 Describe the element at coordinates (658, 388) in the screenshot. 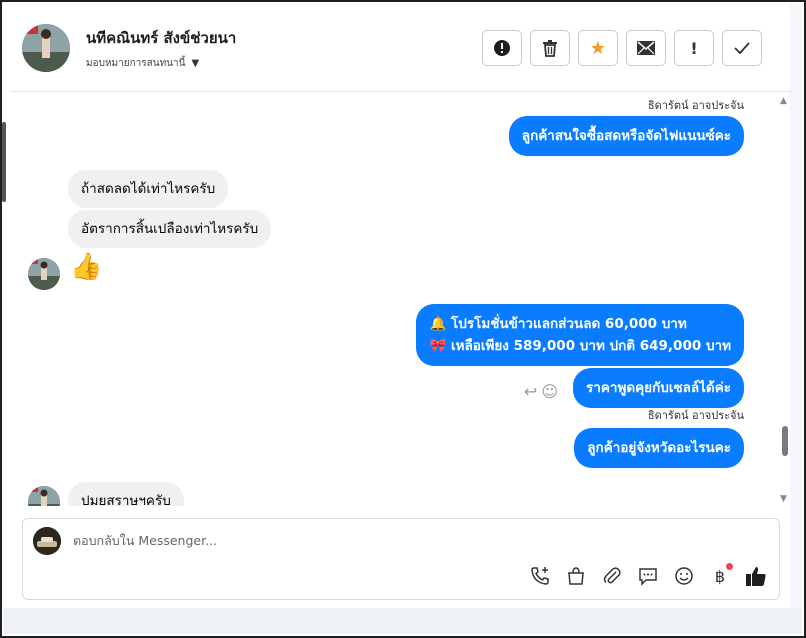

I see `outgoing-message: ราคาพูดคุยกับเซลล์ได้ค่ะ` at that location.